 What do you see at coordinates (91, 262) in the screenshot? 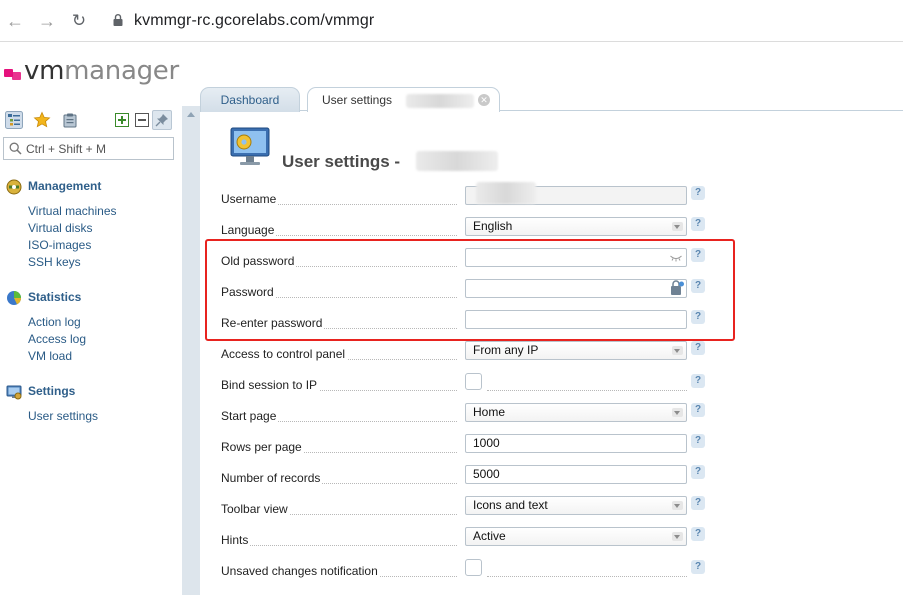
I see `menu-item-ssh-keys: SSH keys` at bounding box center [91, 262].